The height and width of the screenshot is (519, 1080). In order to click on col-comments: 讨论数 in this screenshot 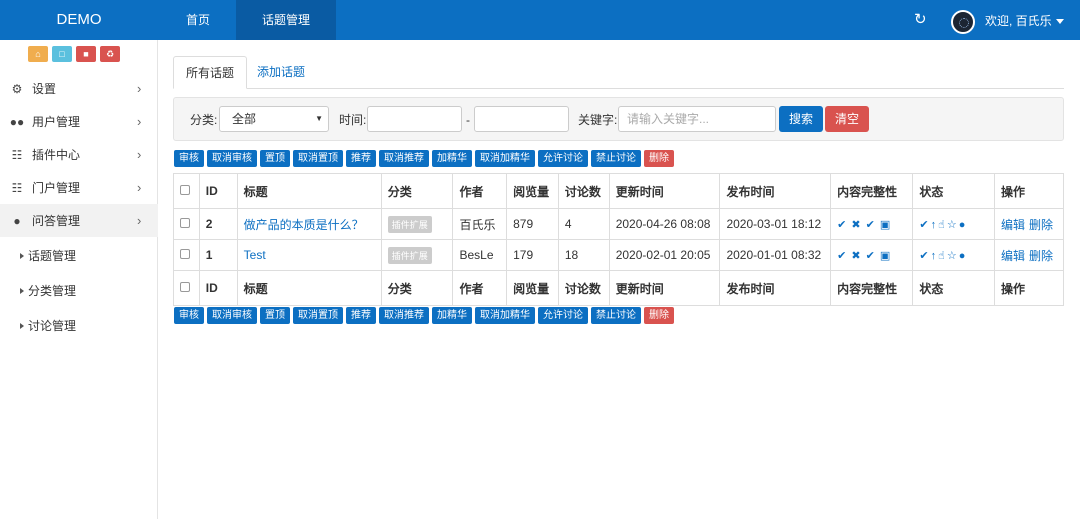, I will do `click(583, 288)`.